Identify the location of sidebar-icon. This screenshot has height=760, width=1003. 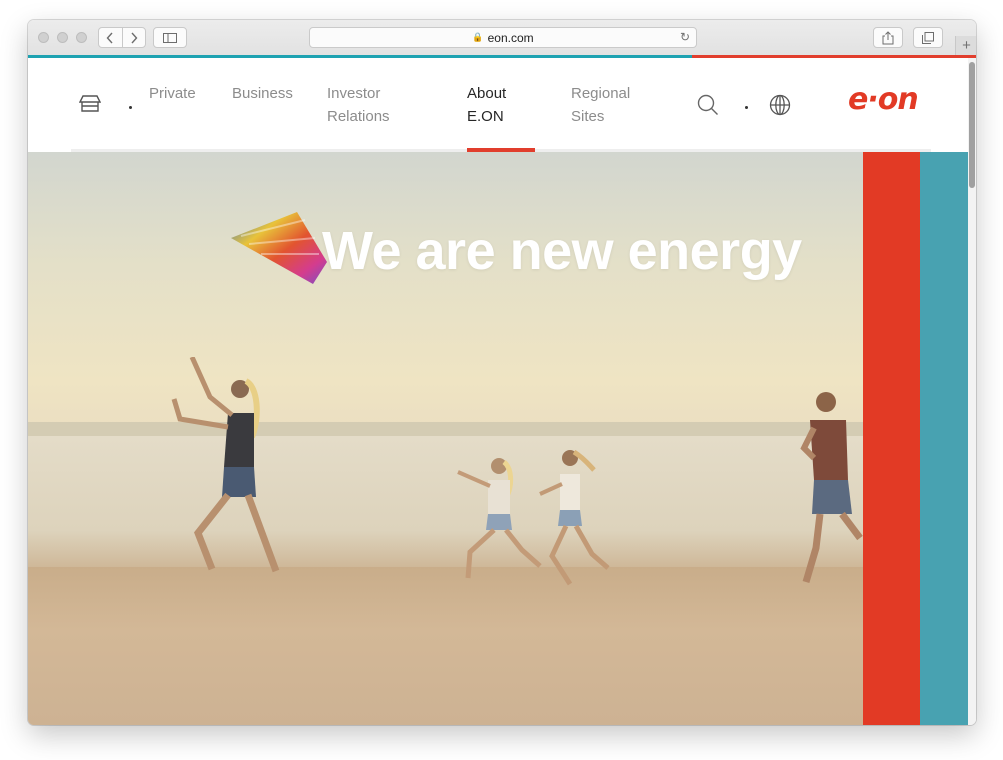
(170, 37).